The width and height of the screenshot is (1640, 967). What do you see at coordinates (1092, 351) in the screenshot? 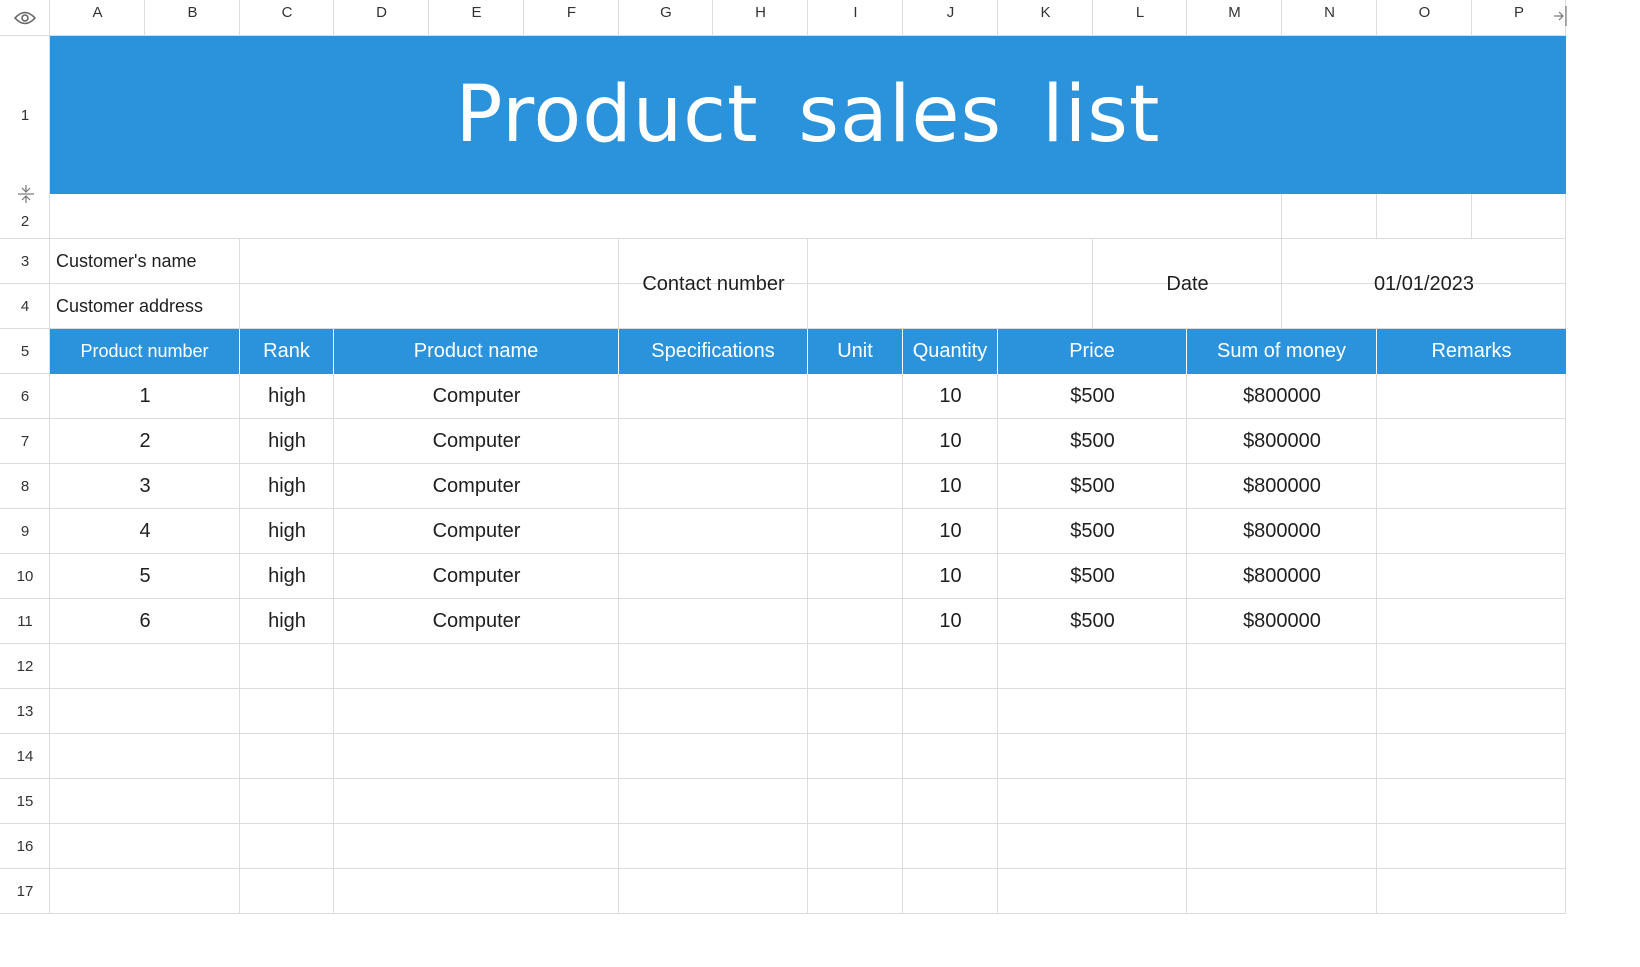
I see `table-header-price: Price` at bounding box center [1092, 351].